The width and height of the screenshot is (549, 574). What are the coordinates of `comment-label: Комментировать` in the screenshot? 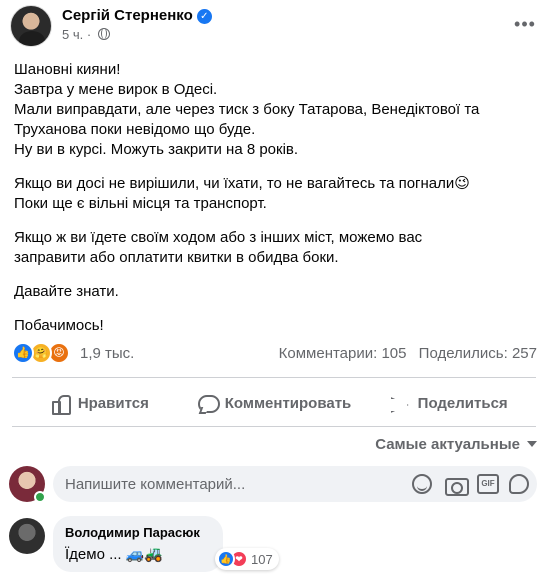 It's located at (288, 403).